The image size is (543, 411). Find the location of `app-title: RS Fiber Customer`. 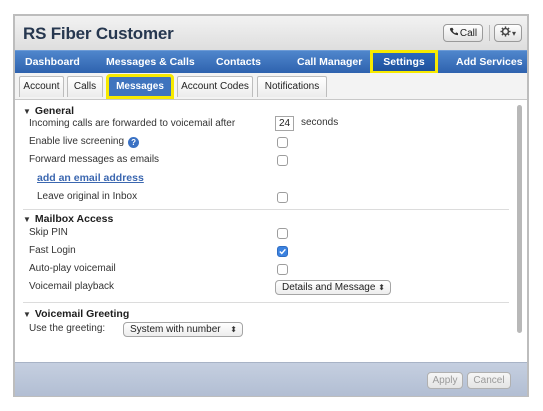

app-title: RS Fiber Customer is located at coordinates (98, 33).